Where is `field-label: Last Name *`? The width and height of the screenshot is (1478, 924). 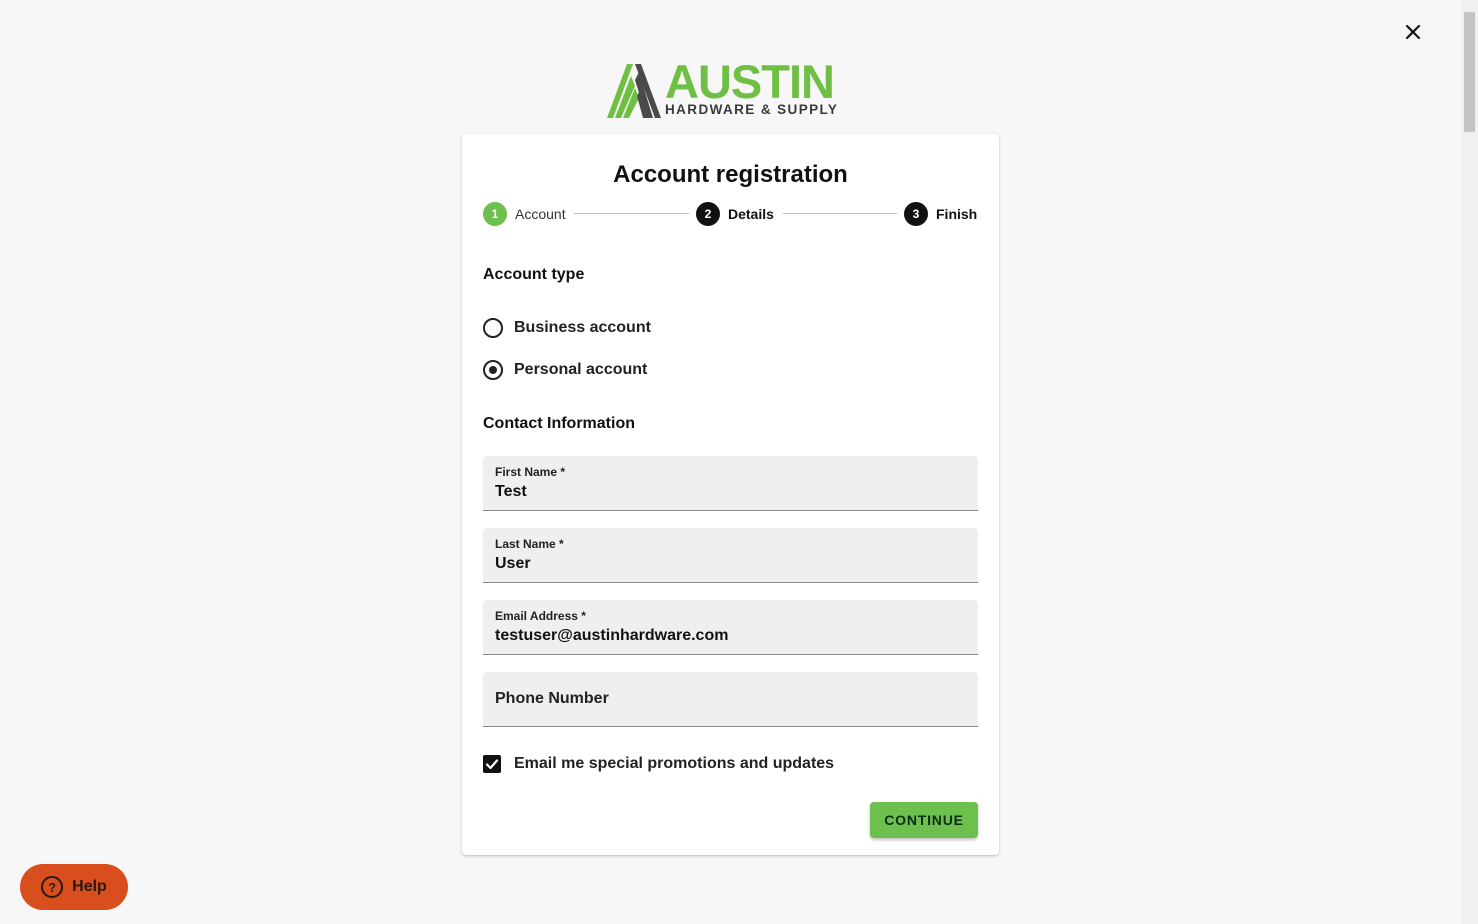
field-label: Last Name * is located at coordinates (529, 544).